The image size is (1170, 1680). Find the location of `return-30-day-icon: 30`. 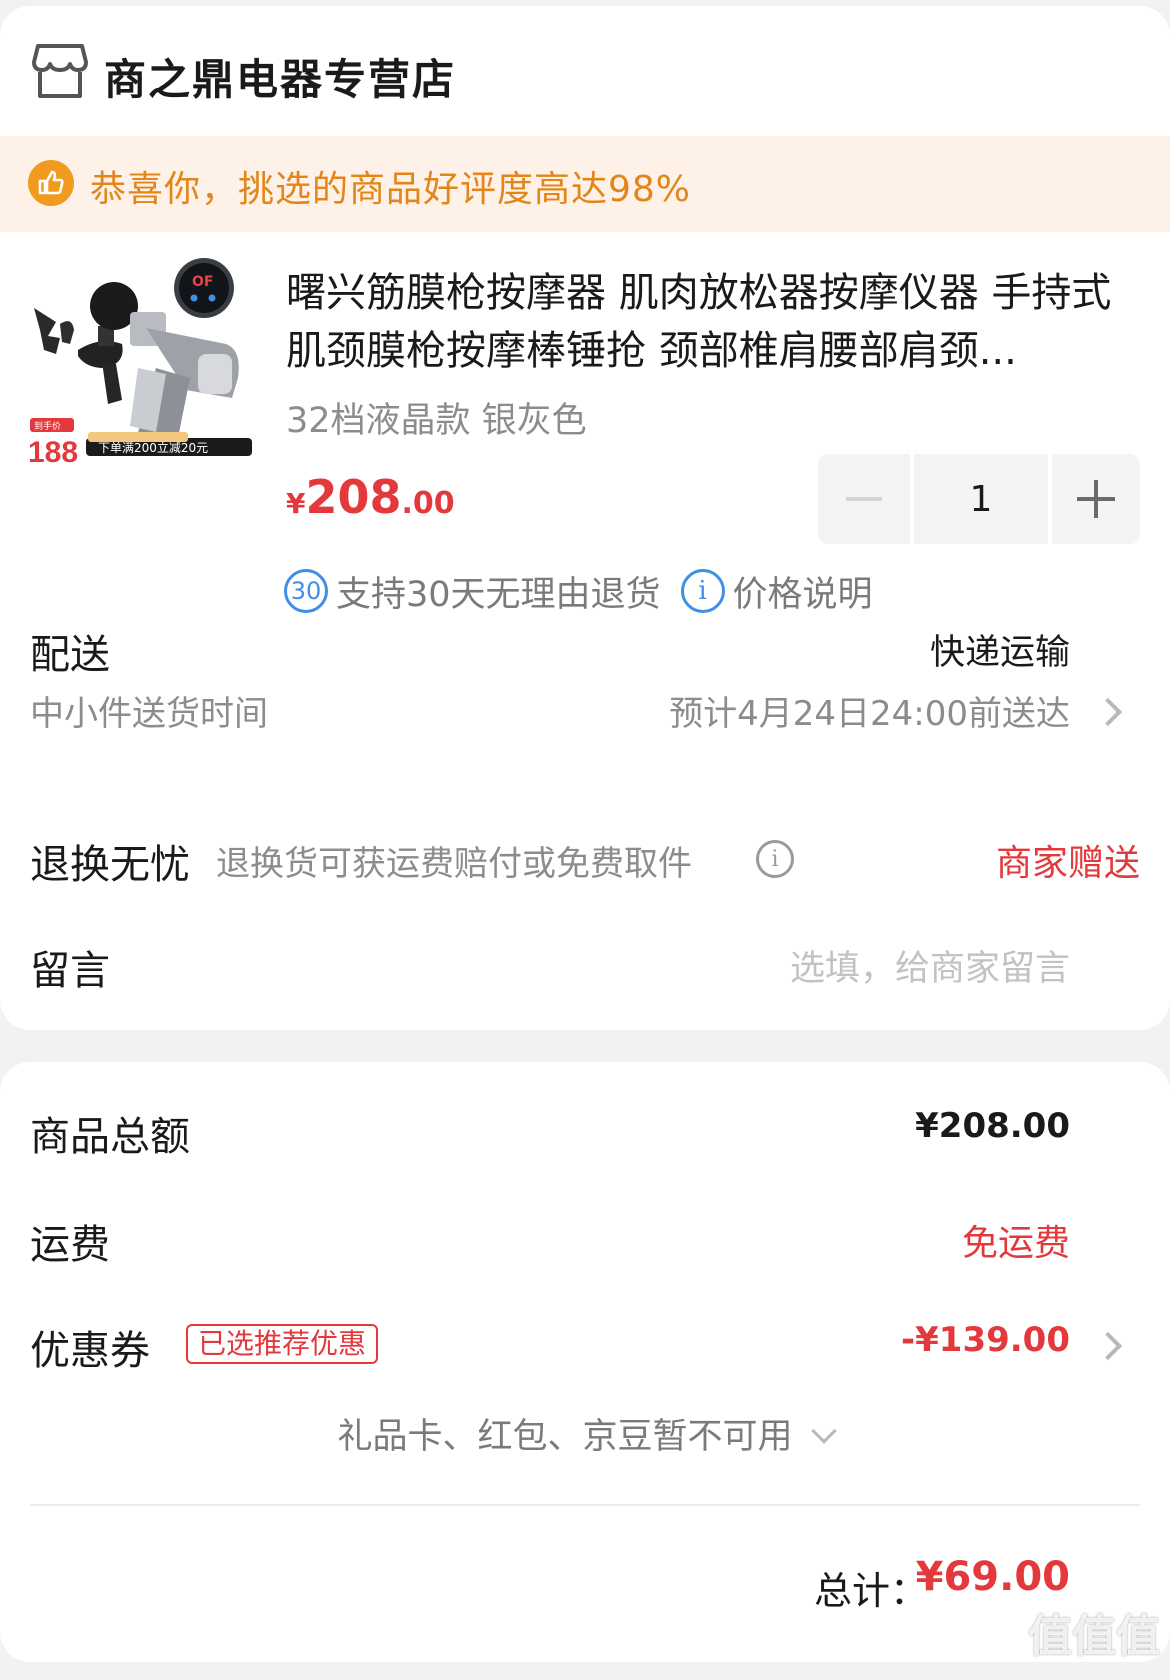

return-30-day-icon: 30 is located at coordinates (306, 591).